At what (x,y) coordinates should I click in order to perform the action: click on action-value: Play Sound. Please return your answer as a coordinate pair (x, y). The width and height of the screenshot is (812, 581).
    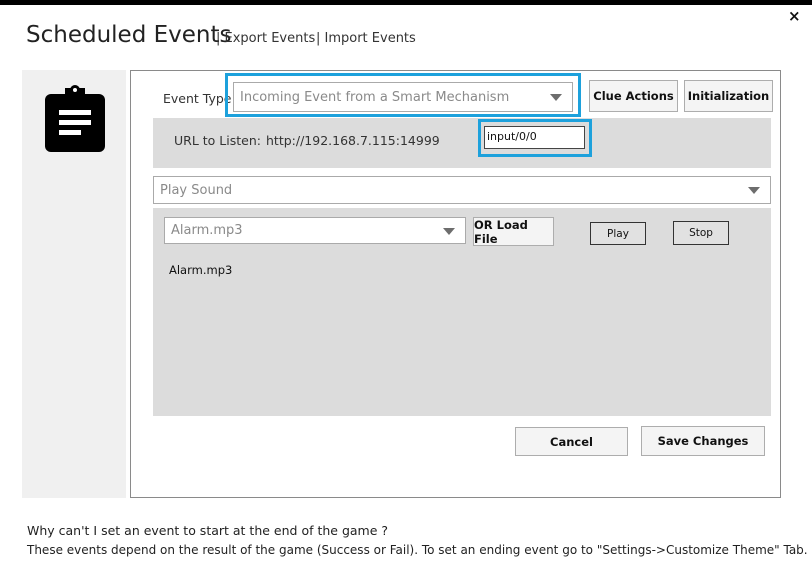
    Looking at the image, I should click on (196, 190).